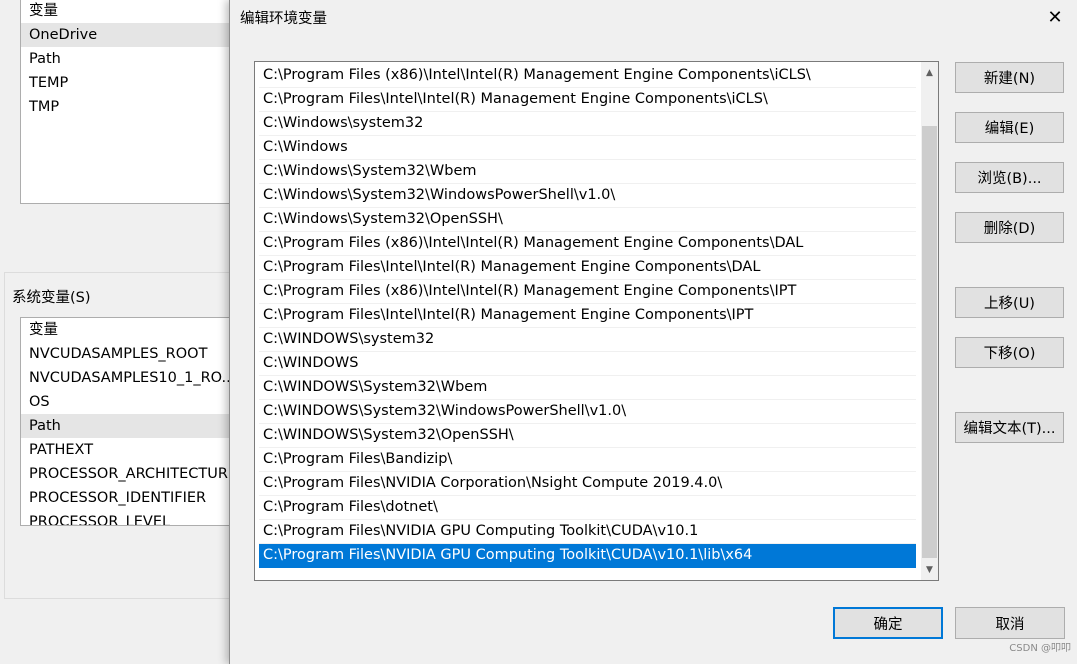 The image size is (1077, 664). What do you see at coordinates (52, 296) in the screenshot?
I see `system-vars-label: 系统变量(S)` at bounding box center [52, 296].